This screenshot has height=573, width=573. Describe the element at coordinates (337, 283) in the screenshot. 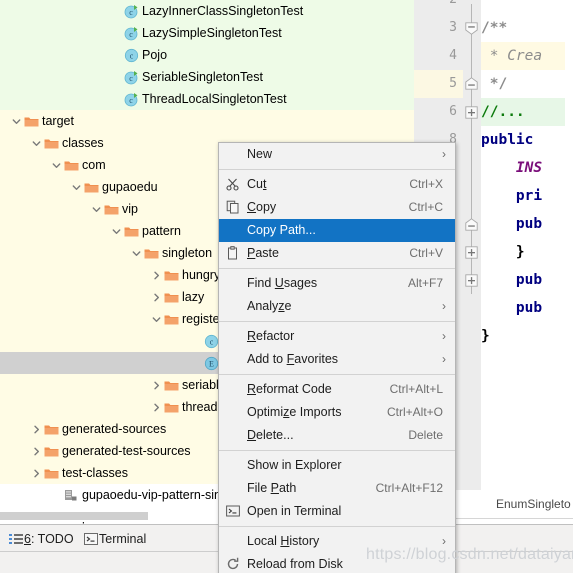

I see `menu-item-find-usages: Find Usages Alt+F7` at that location.